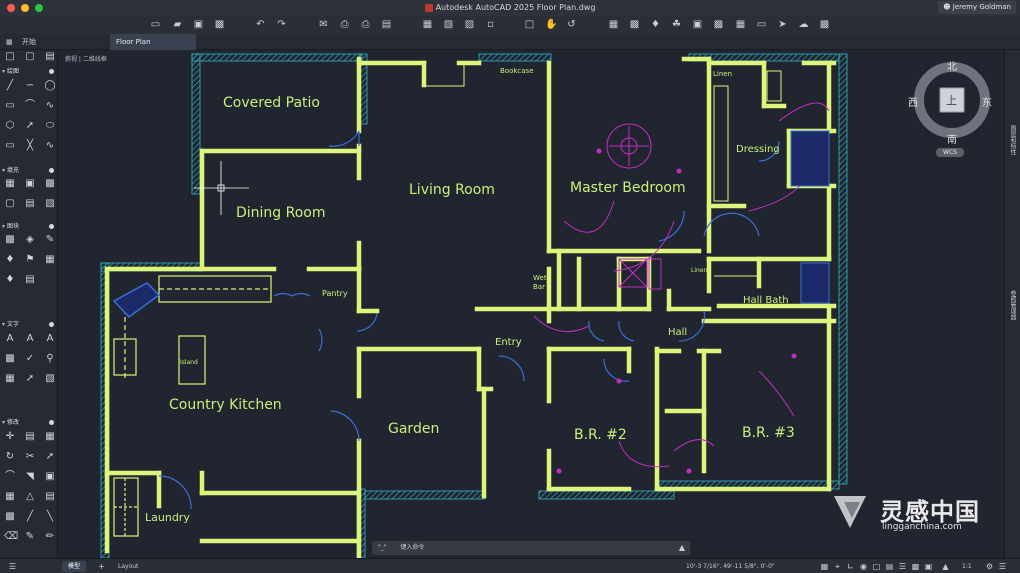  Describe the element at coordinates (10, 240) in the screenshot. I see `insert-block-icon: ▩` at that location.